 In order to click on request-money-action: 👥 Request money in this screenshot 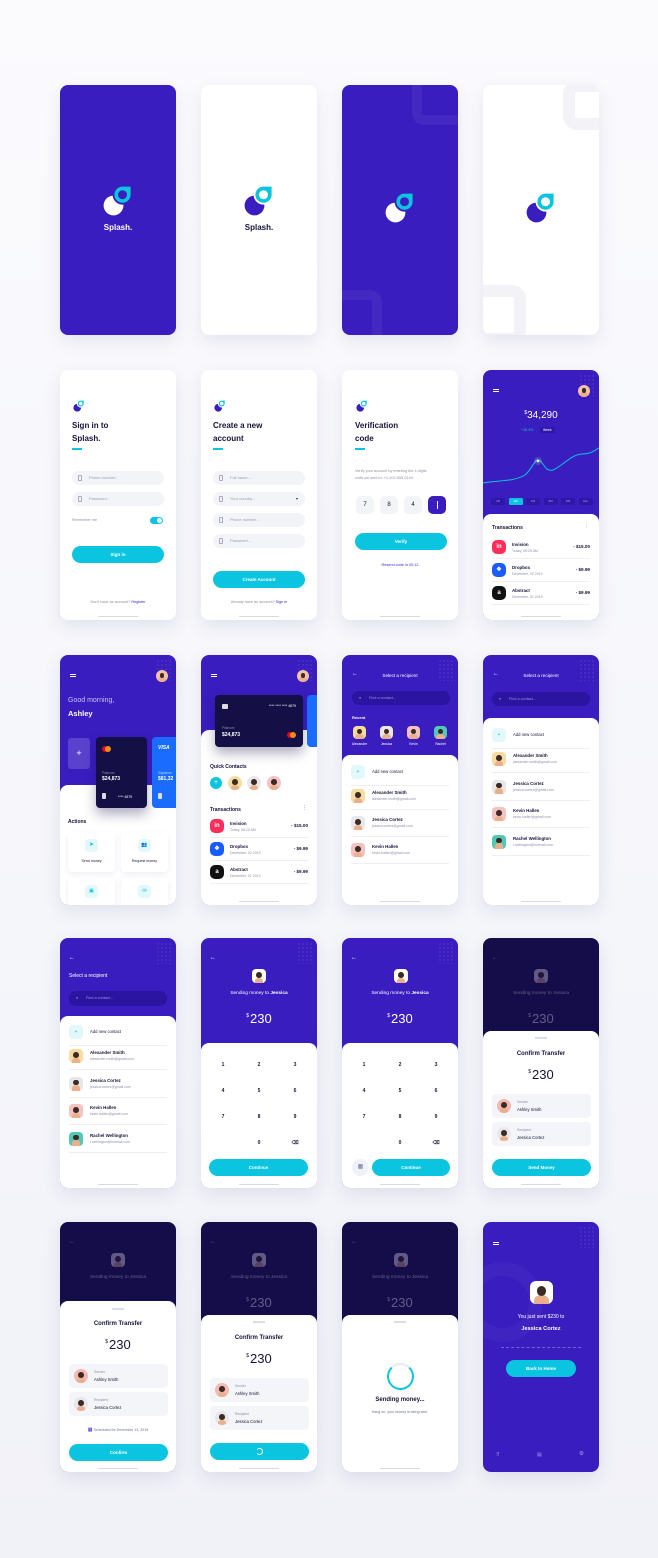, I will do `click(144, 852)`.